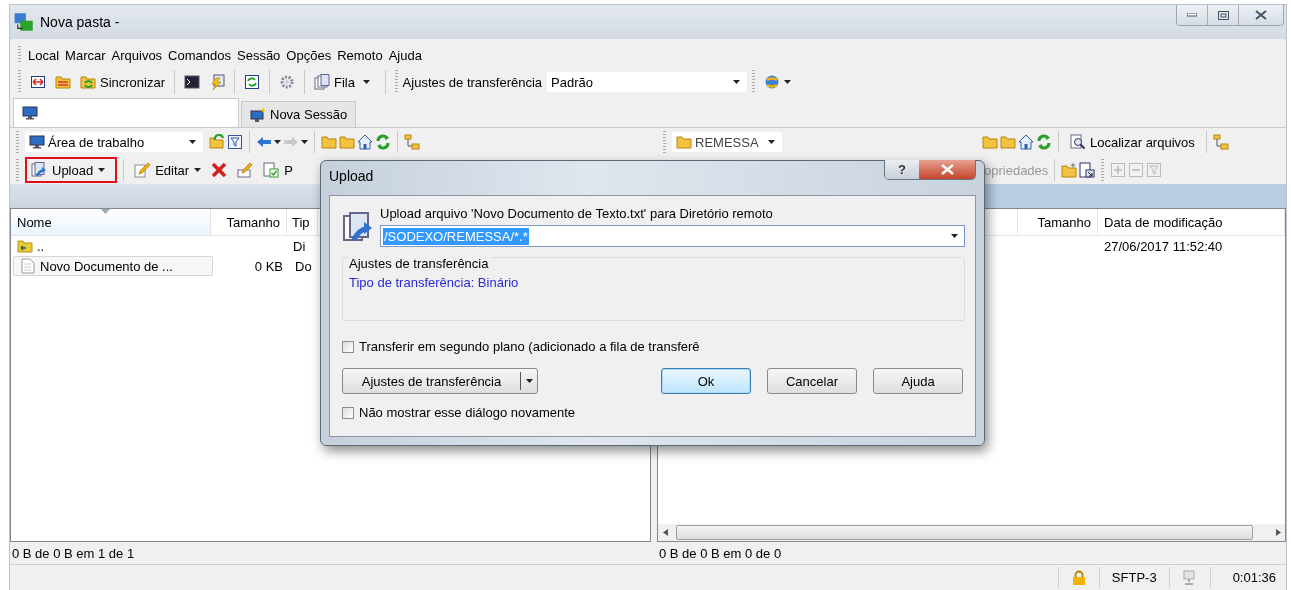 This screenshot has height=590, width=1291. Describe the element at coordinates (259, 55) in the screenshot. I see `menu-item: Sessão` at that location.